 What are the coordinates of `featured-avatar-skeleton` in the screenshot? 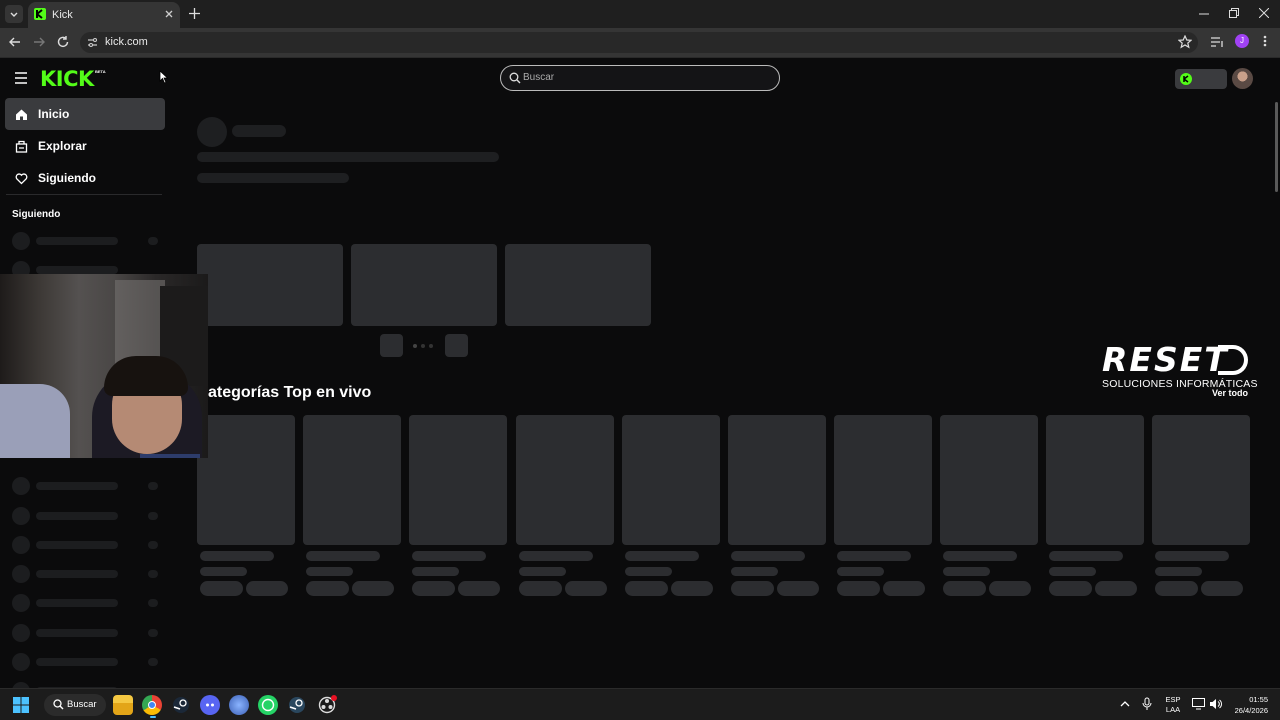 It's located at (212, 132).